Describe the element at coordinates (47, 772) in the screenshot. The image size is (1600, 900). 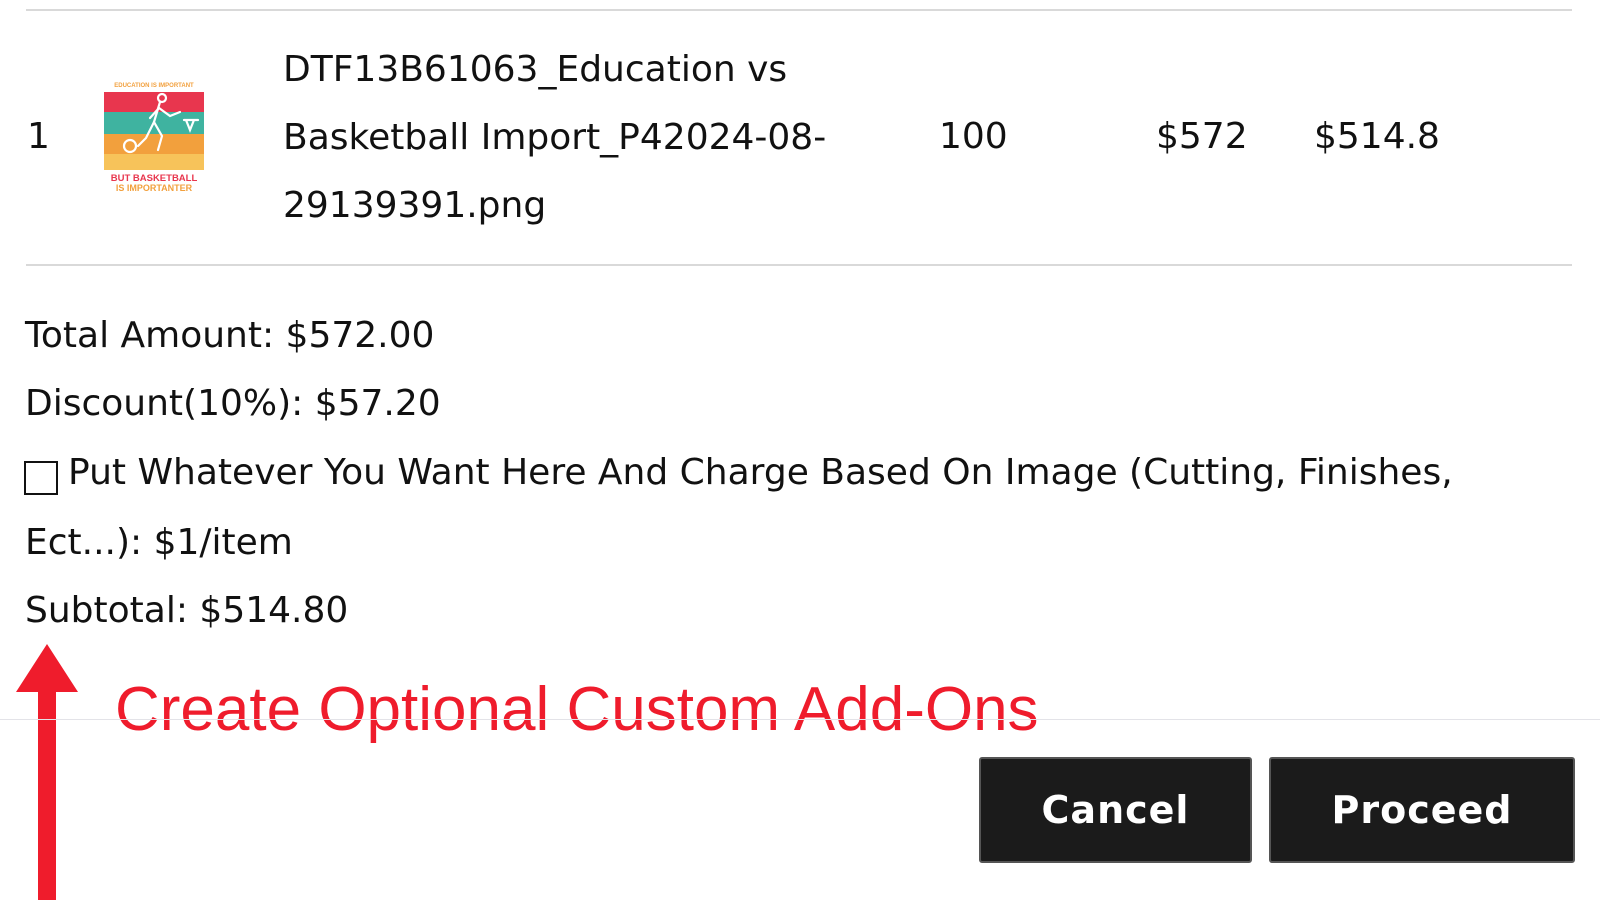
I see `annotation-arrow-icon` at that location.